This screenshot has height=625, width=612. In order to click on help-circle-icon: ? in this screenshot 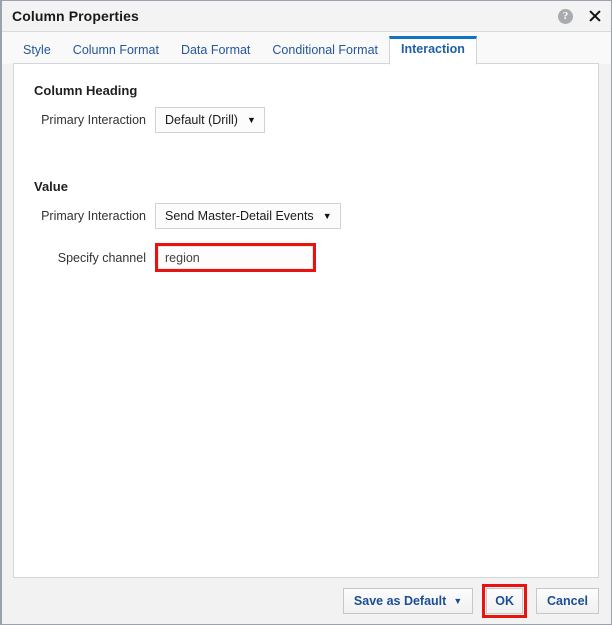, I will do `click(565, 16)`.